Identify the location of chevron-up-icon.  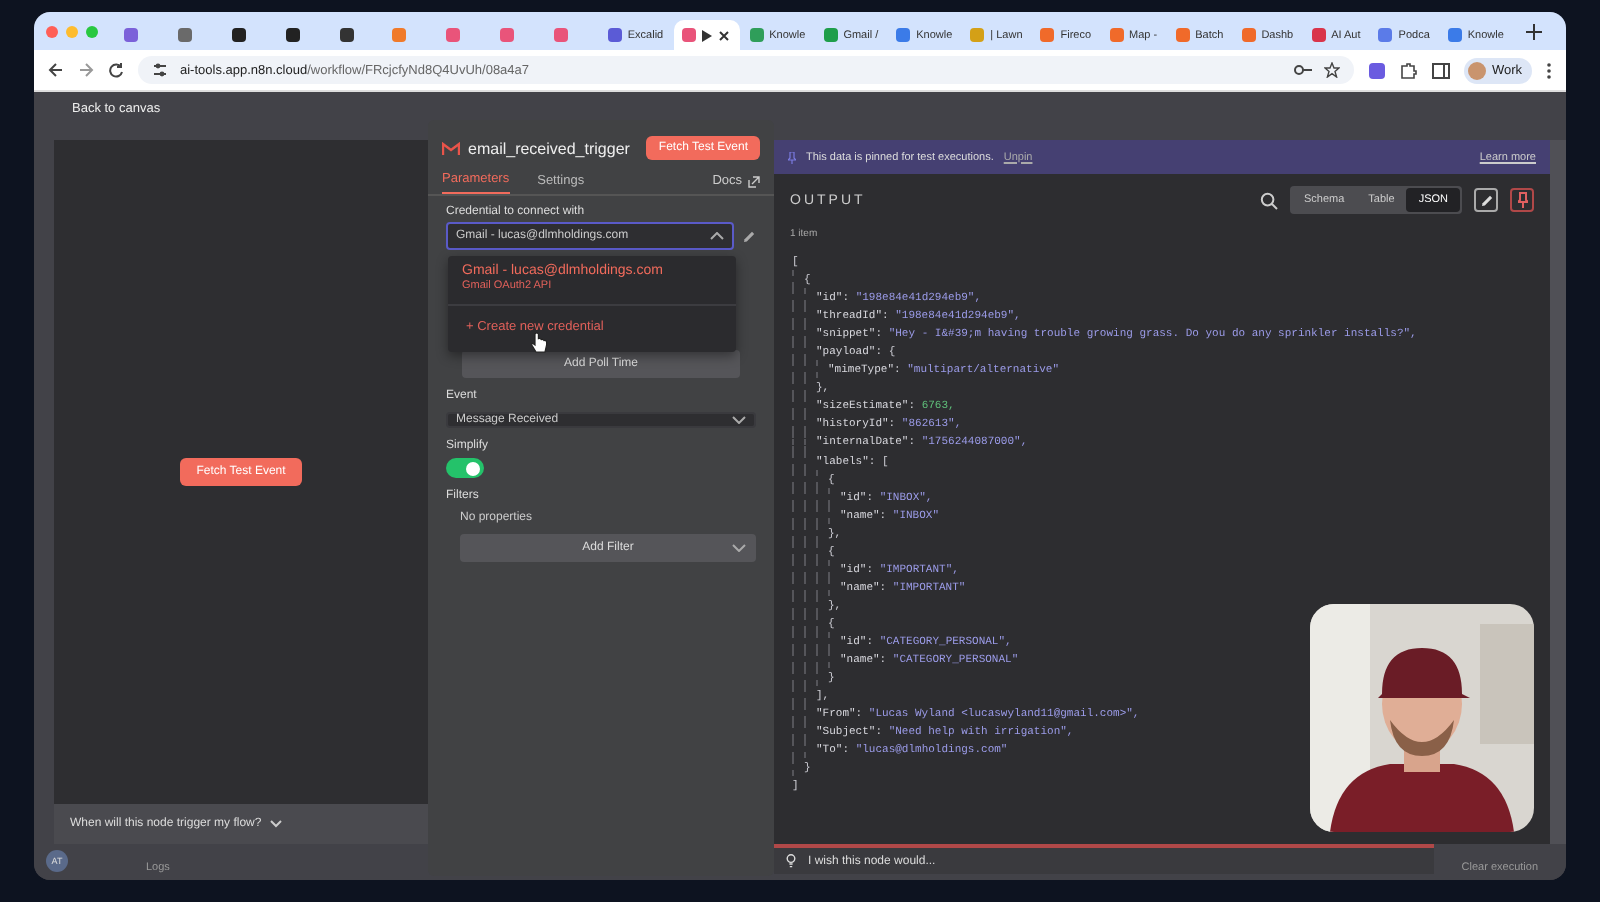
(717, 236).